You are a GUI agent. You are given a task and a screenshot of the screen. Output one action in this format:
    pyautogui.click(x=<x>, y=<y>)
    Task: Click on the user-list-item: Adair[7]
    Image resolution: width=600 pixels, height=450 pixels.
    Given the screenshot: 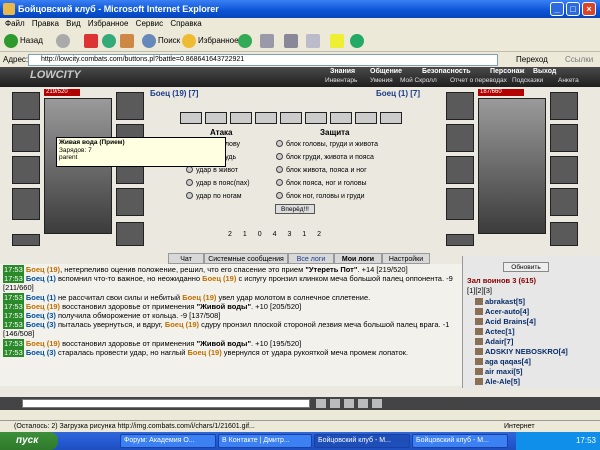 What is the action you would take?
    pyautogui.click(x=499, y=341)
    